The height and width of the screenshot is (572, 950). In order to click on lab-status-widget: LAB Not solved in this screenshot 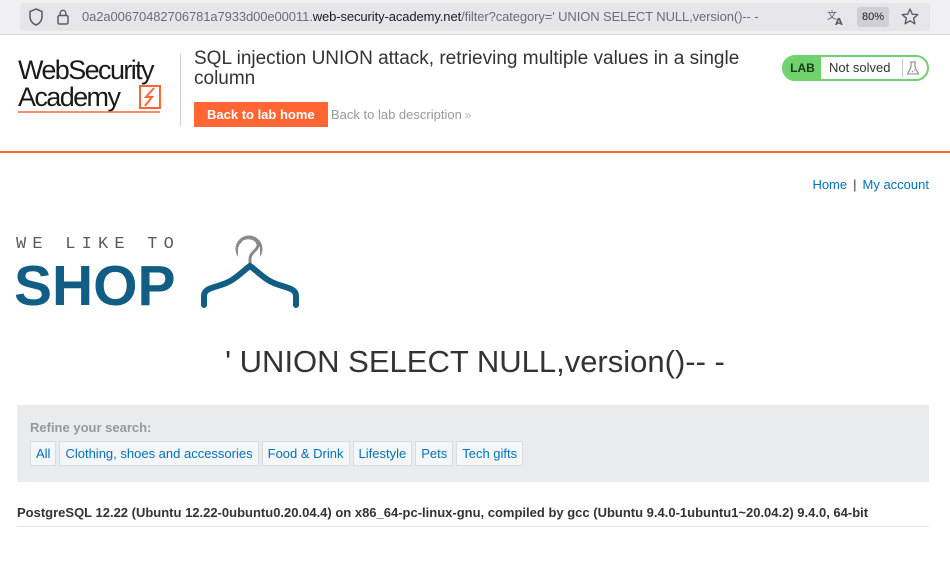, I will do `click(855, 68)`.